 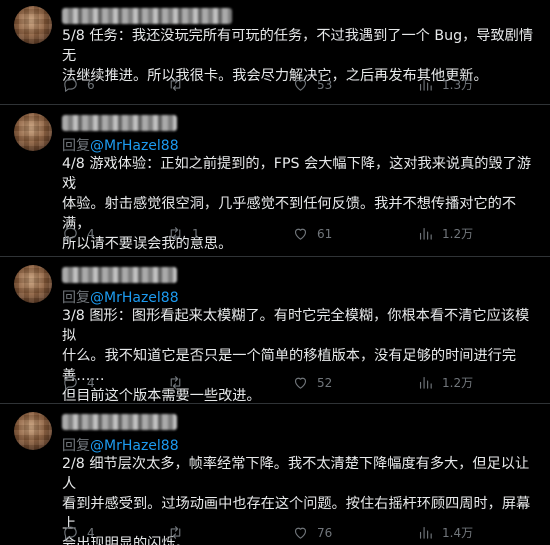 I want to click on like-button: 61, so click(x=312, y=233).